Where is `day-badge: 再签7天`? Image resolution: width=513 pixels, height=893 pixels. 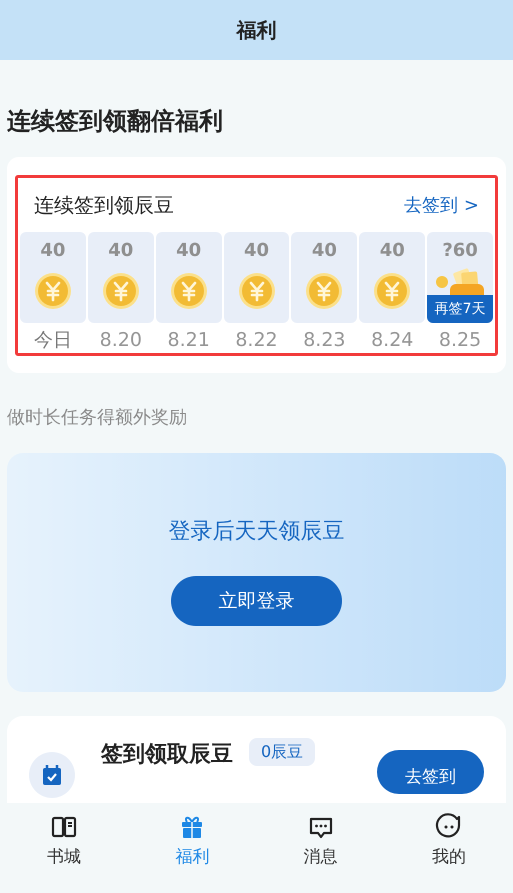
day-badge: 再签7天 is located at coordinates (460, 309).